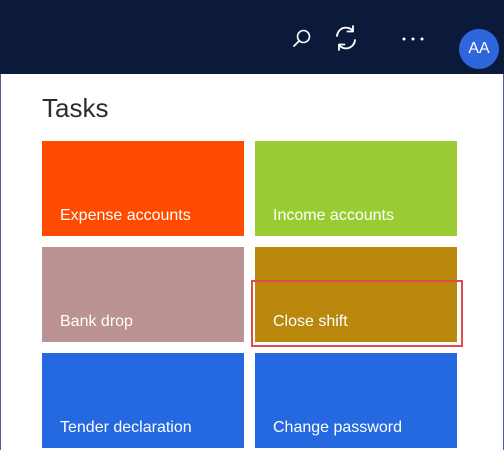  What do you see at coordinates (356, 400) in the screenshot?
I see `tile-change-password: Change password` at bounding box center [356, 400].